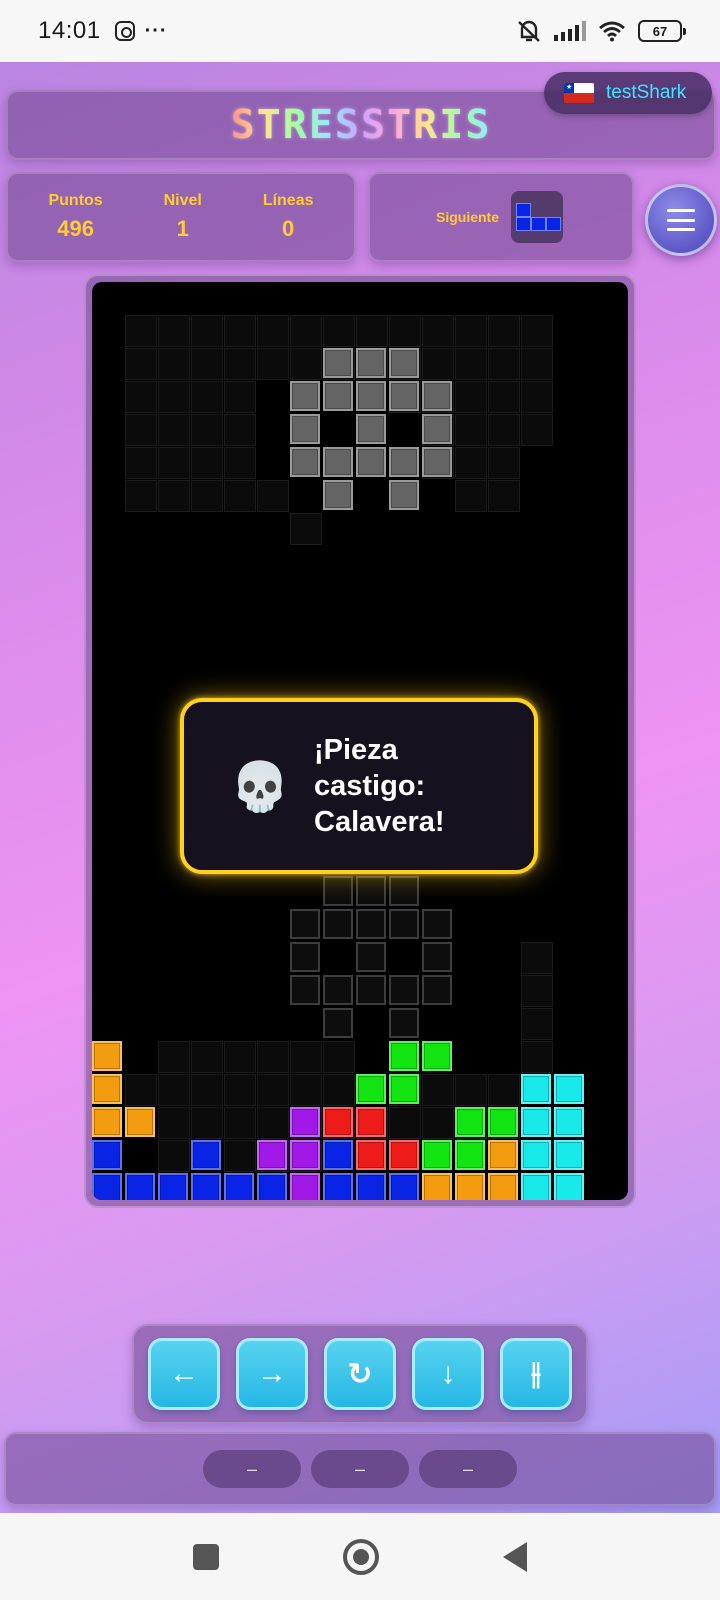  What do you see at coordinates (612, 31) in the screenshot?
I see `wifi-icon` at bounding box center [612, 31].